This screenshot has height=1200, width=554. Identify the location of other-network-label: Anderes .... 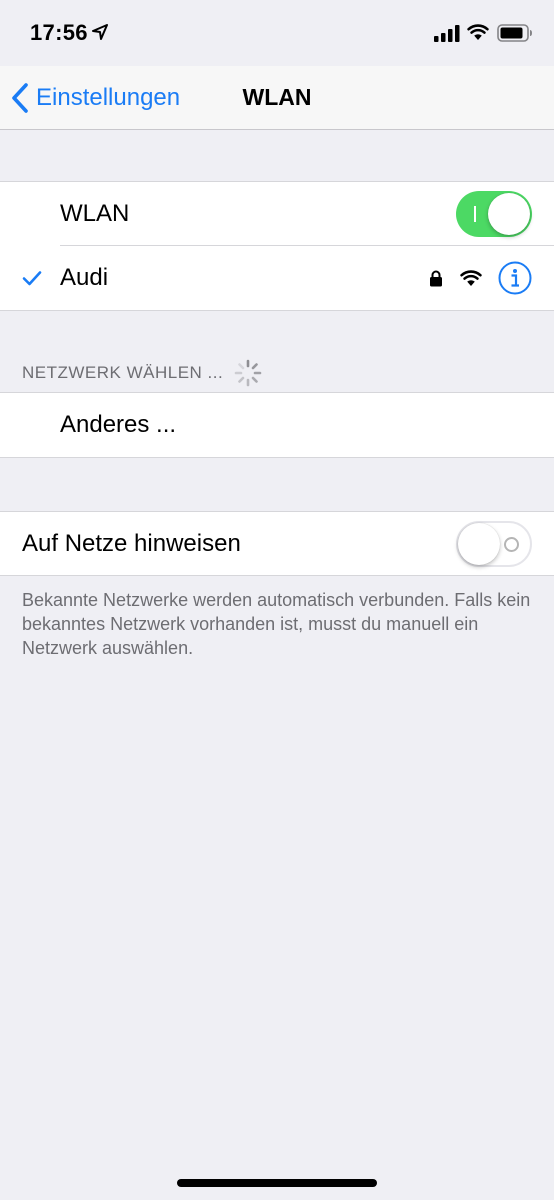
(118, 424).